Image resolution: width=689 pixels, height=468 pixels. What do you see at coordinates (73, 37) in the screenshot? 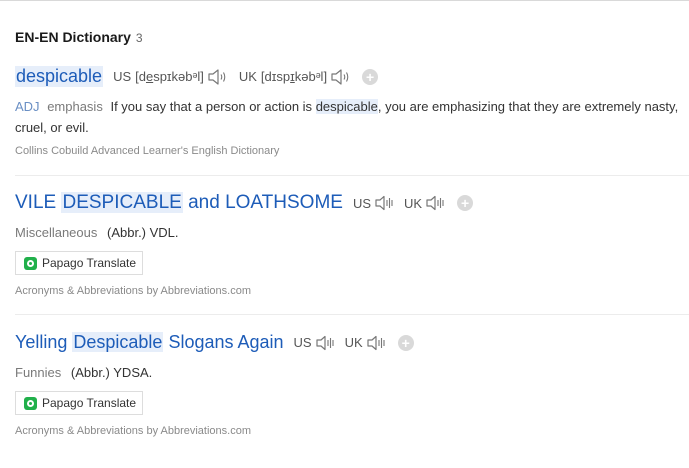
I see `section-title: EN-EN Dictionary` at bounding box center [73, 37].